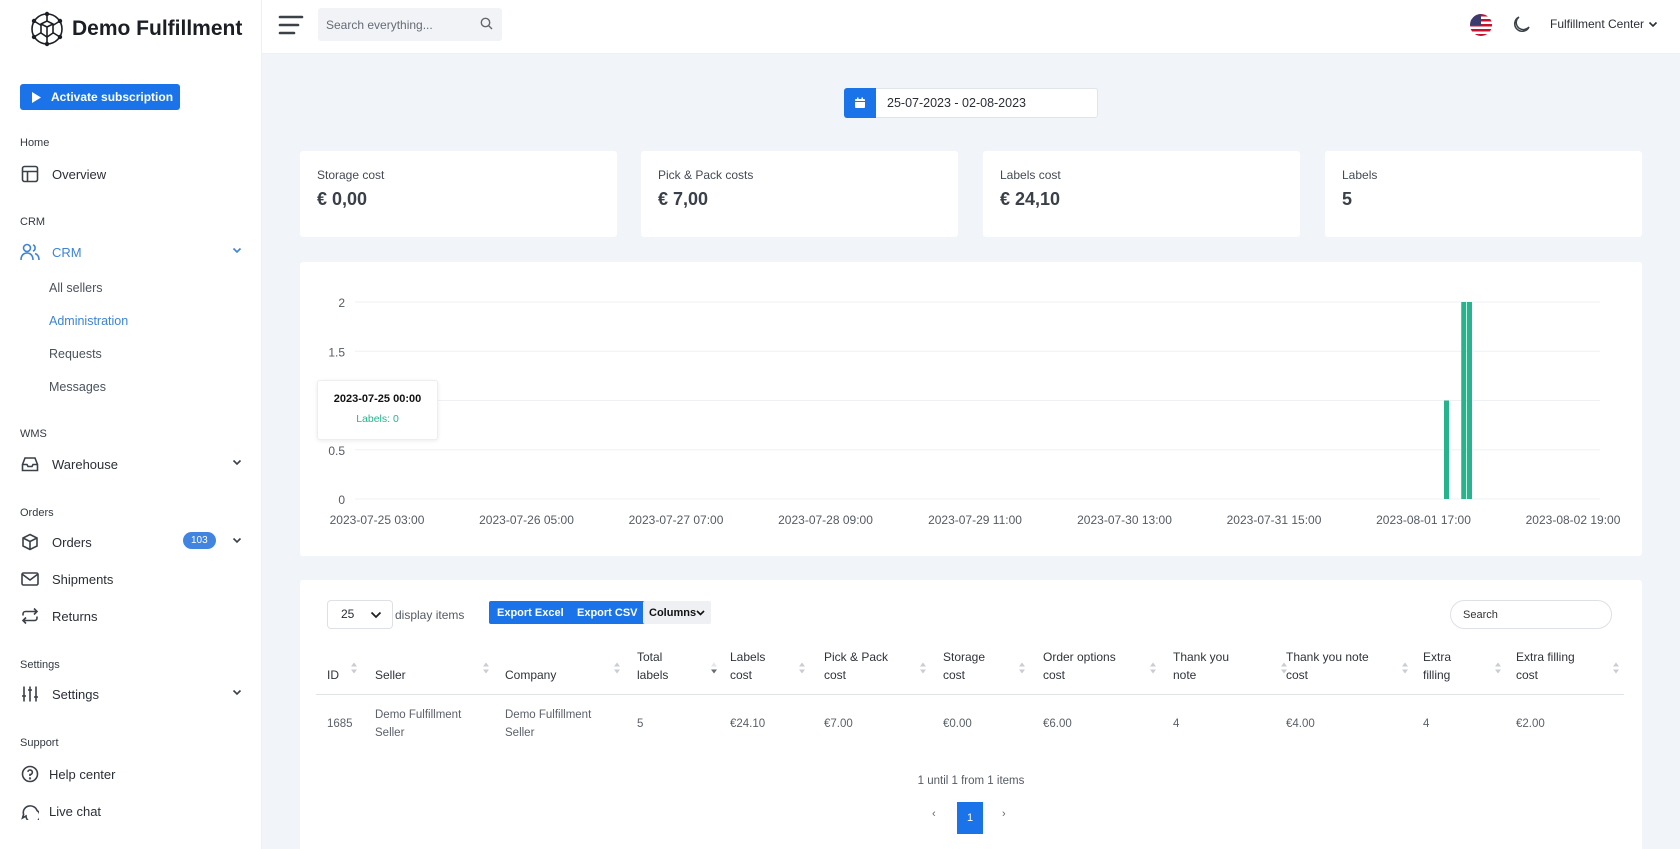  I want to click on header-line: note, so click(1185, 675).